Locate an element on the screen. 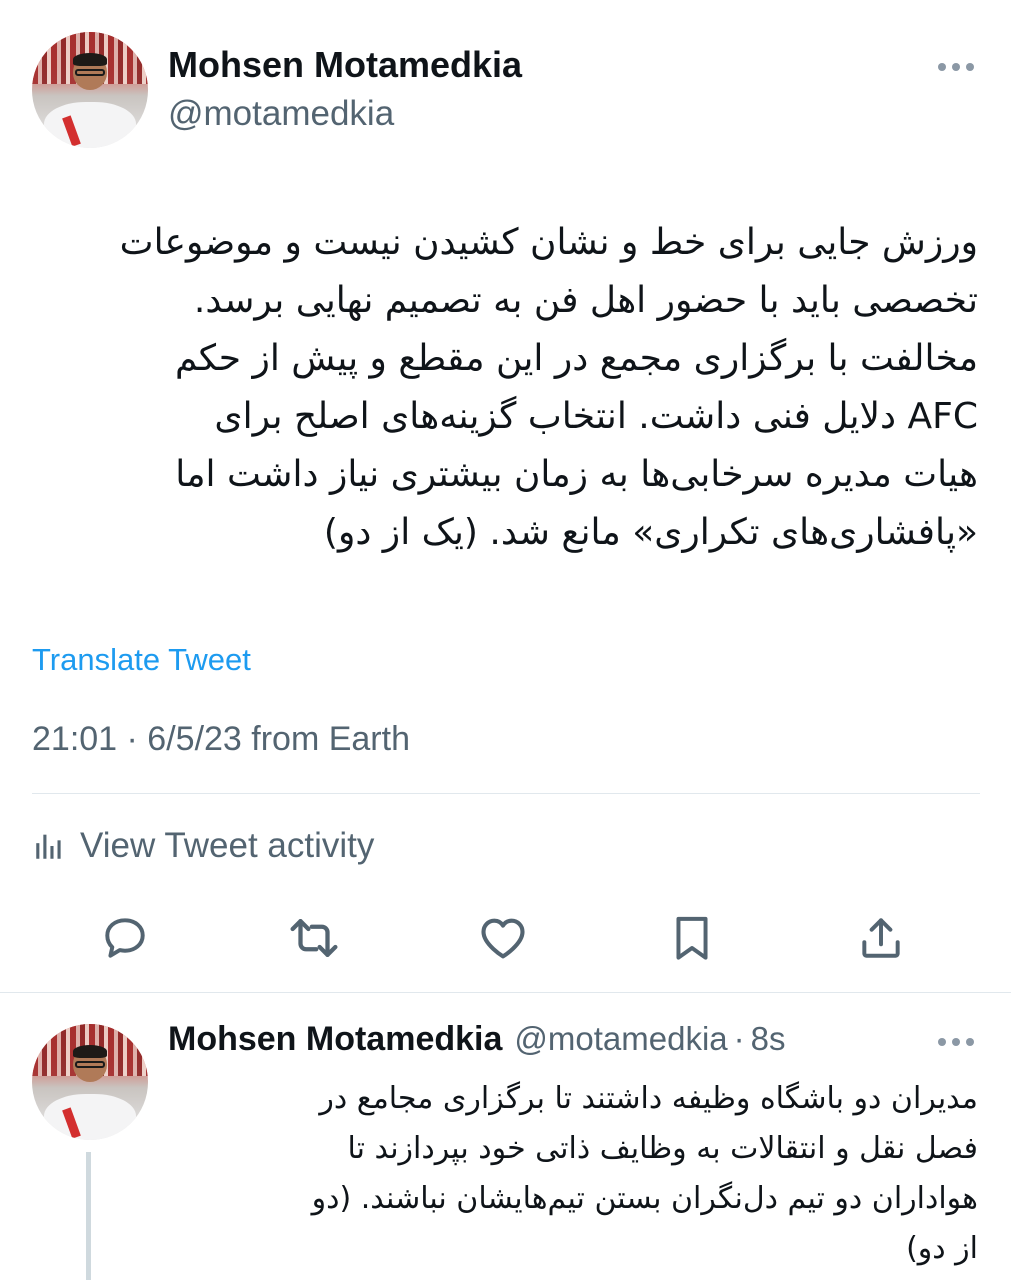  tweet-timestamp: 21:01 · 6/5/23 from Earth is located at coordinates (221, 739).